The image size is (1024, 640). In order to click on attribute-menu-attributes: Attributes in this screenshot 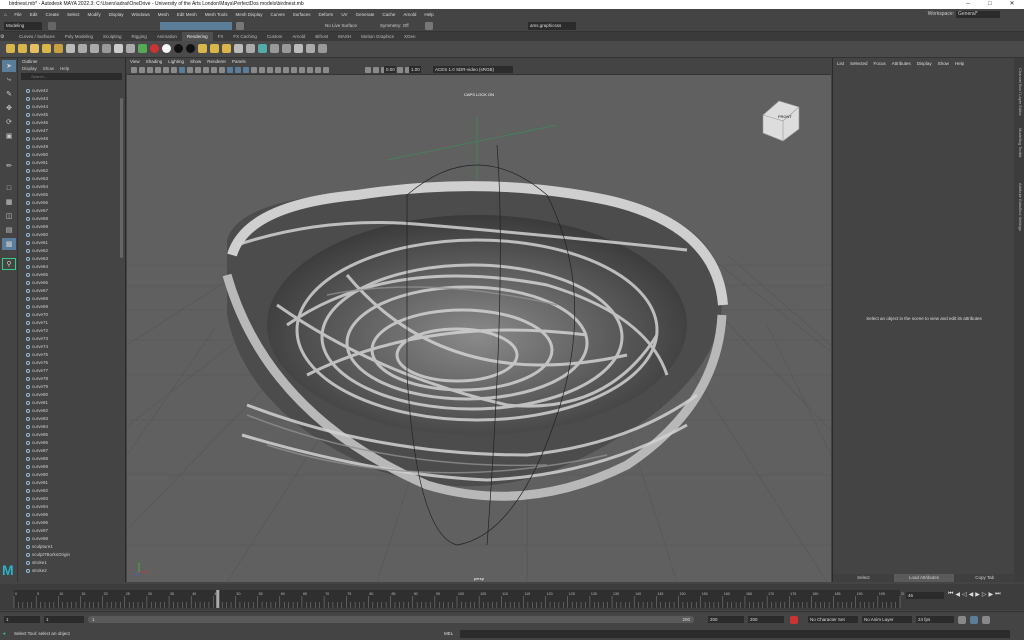, I will do `click(901, 63)`.